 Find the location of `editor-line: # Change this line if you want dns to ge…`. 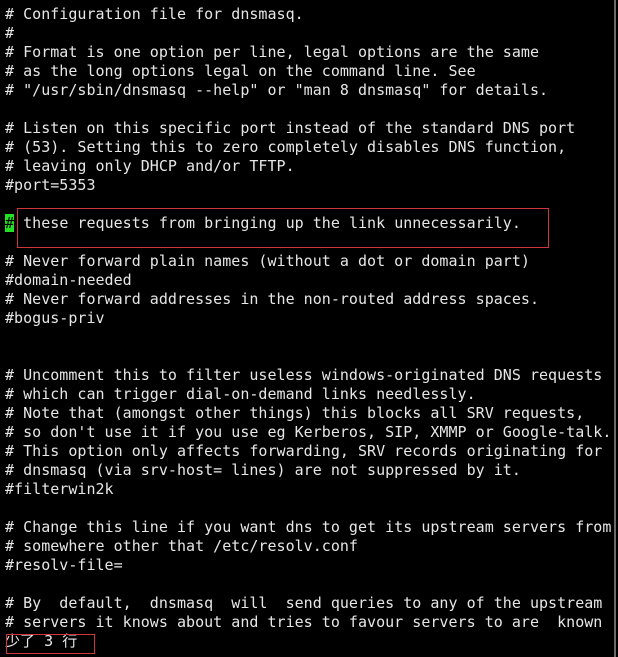

editor-line: # Change this line if you want dns to ge… is located at coordinates (308, 527).